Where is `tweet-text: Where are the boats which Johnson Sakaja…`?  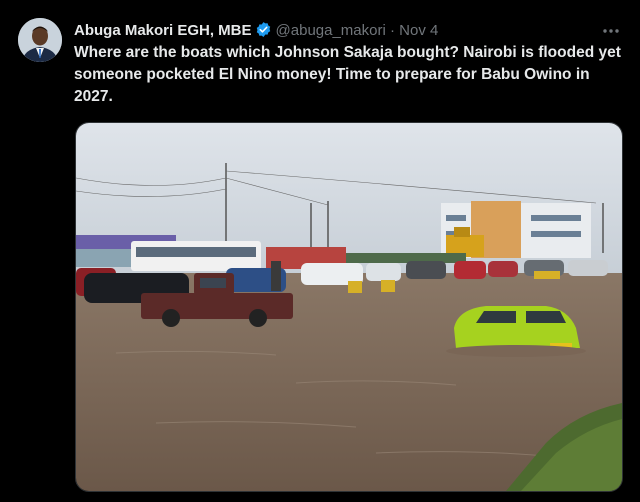 tweet-text: Where are the boats which Johnson Sakaja… is located at coordinates (347, 74).